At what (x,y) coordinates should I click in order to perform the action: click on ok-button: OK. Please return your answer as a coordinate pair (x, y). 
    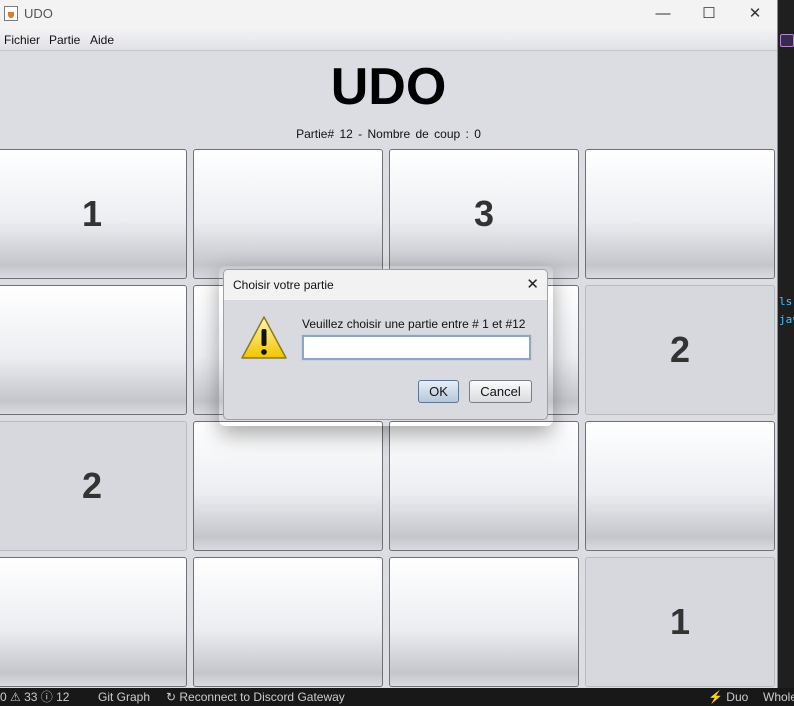
    Looking at the image, I should click on (438, 391).